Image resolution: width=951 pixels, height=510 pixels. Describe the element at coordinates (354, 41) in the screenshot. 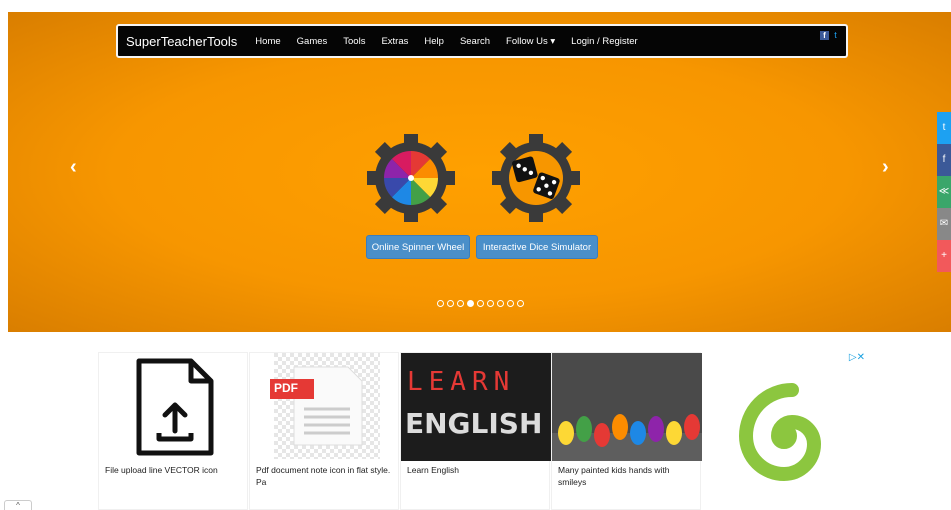

I see `nav-tools: Tools` at that location.